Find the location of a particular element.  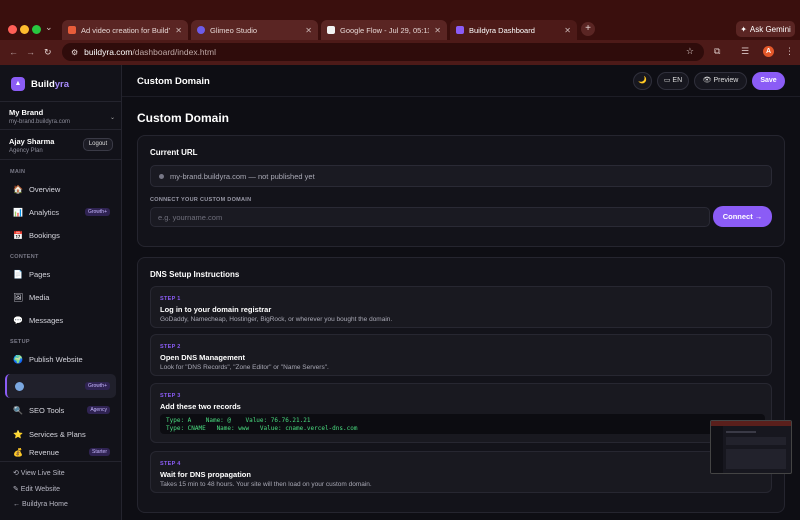

logo-text: Buildyra is located at coordinates (50, 84).